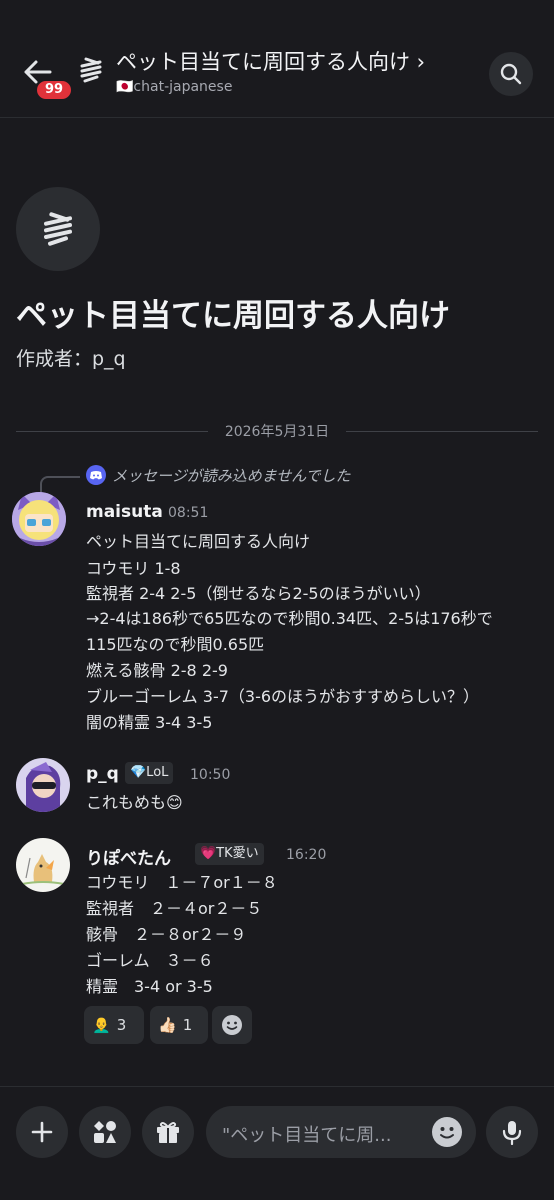 The image size is (554, 1200). I want to click on message-line: 精霊 3-4 or 3-5, so click(149, 986).